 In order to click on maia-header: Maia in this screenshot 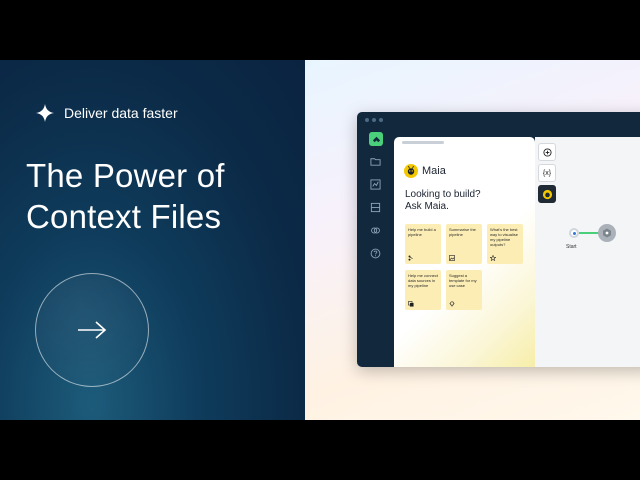, I will do `click(425, 171)`.